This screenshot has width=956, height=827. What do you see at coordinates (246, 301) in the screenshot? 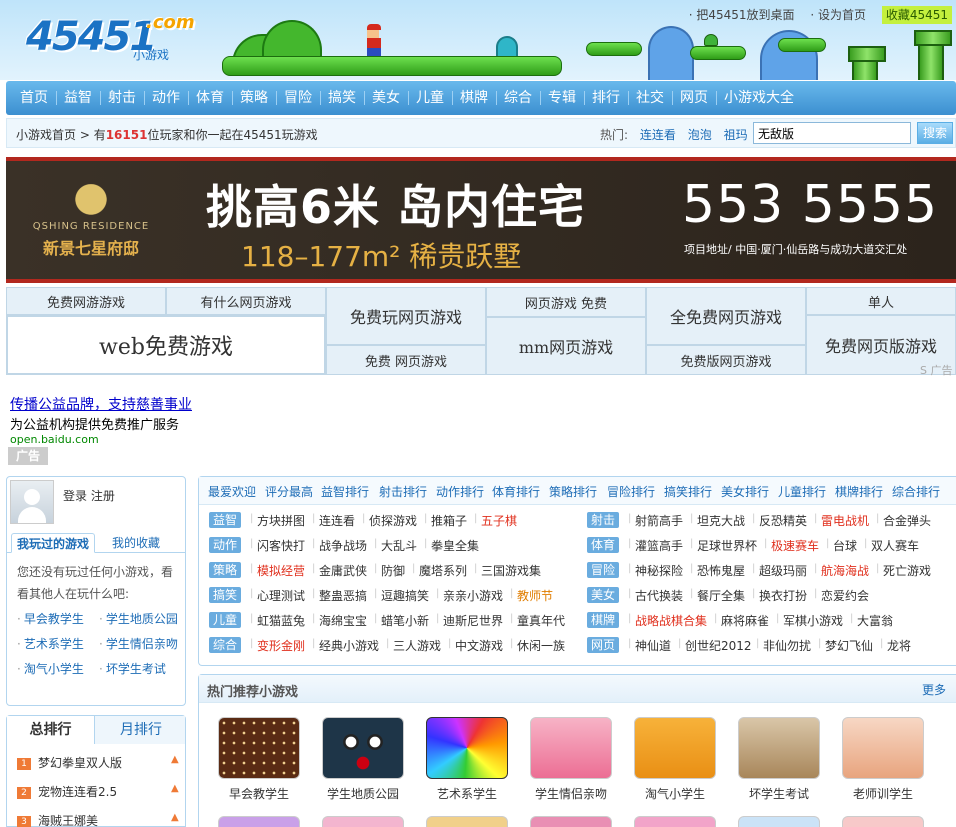
I see `link-ad: 有什么网页游戏` at bounding box center [246, 301].